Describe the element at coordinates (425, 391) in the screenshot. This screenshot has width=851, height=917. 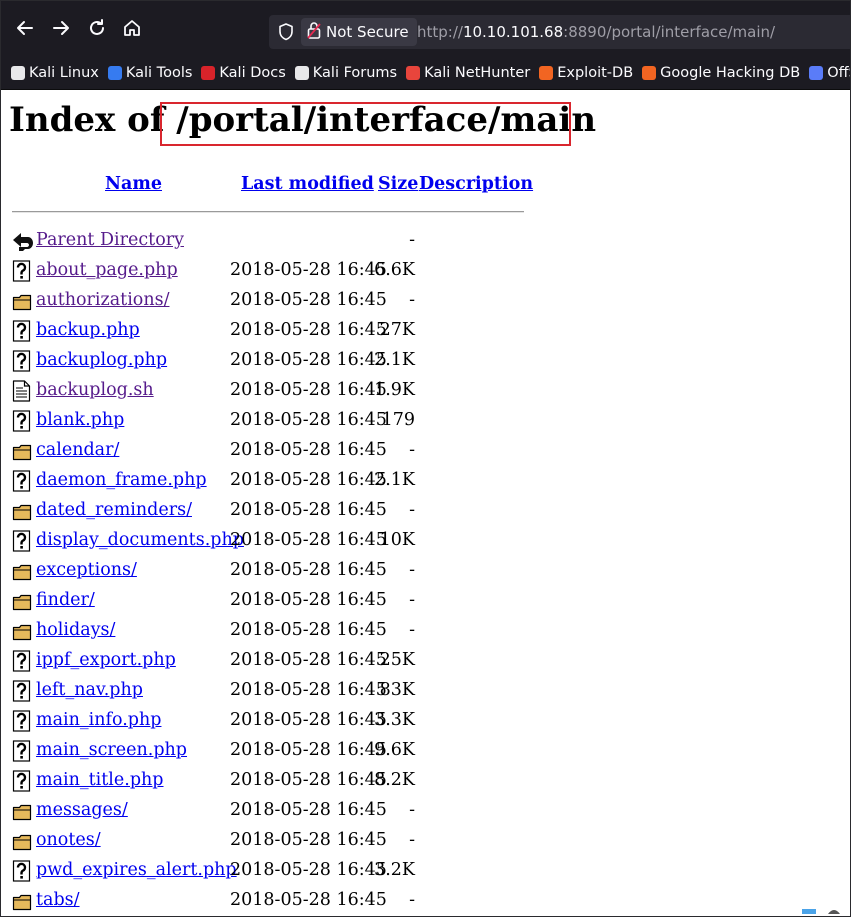
I see `table-row: backuplog.sh 2018-05-28 16:45 1.9K` at that location.